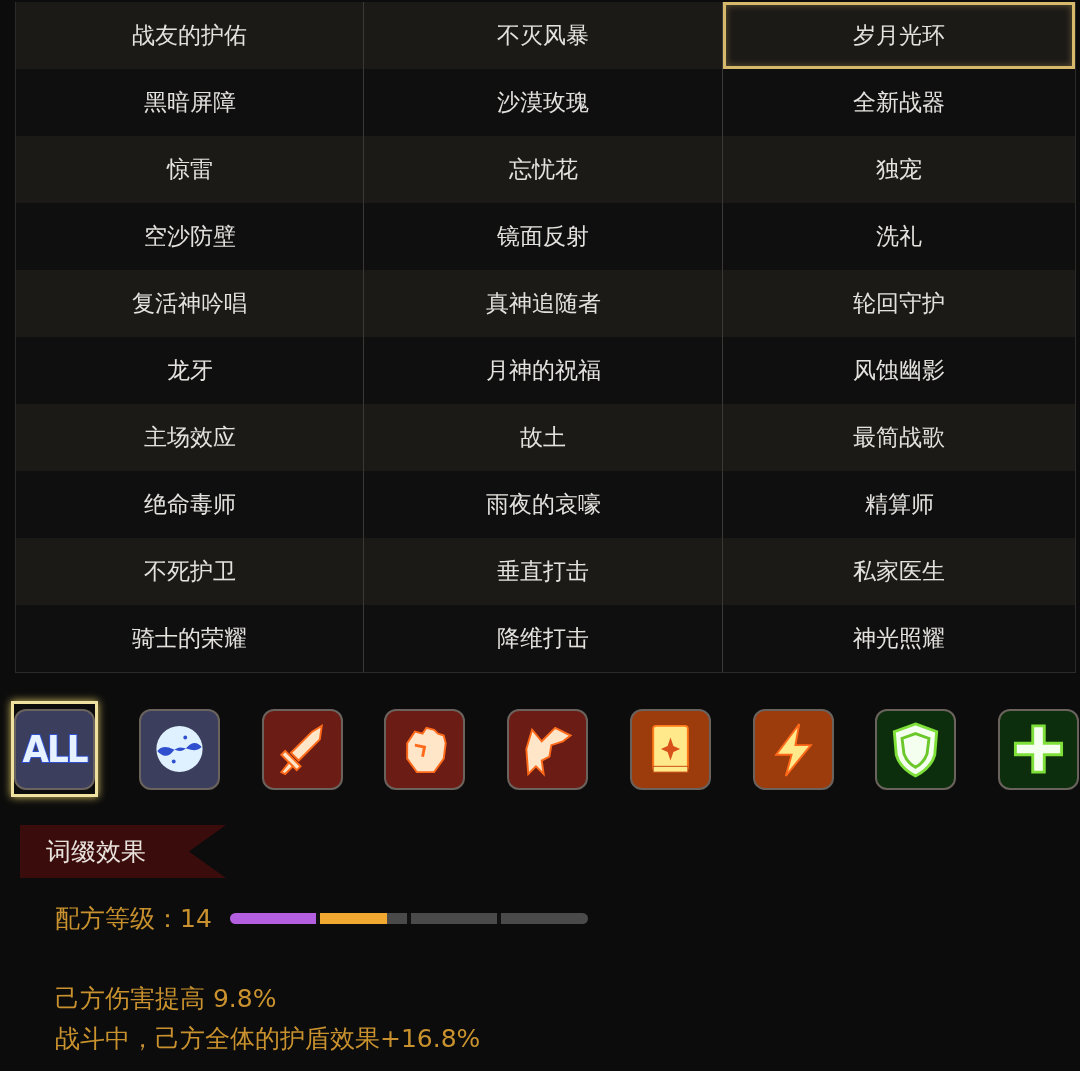 This screenshot has width=1080, height=1071. I want to click on filter-button: ALL, so click(54, 749).